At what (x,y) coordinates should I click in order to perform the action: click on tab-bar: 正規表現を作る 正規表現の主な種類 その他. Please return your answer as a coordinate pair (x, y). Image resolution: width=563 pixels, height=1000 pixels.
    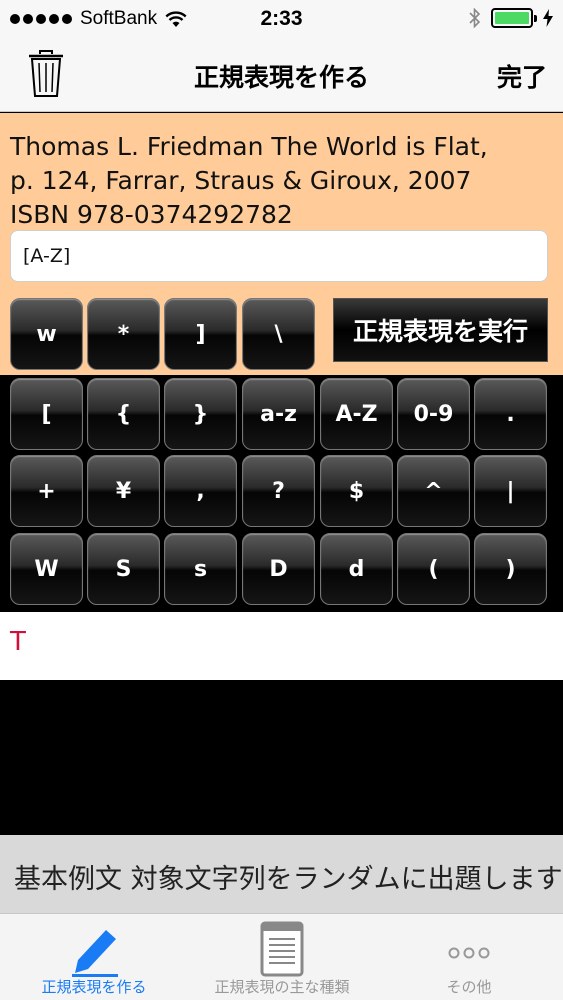
    Looking at the image, I should click on (281, 956).